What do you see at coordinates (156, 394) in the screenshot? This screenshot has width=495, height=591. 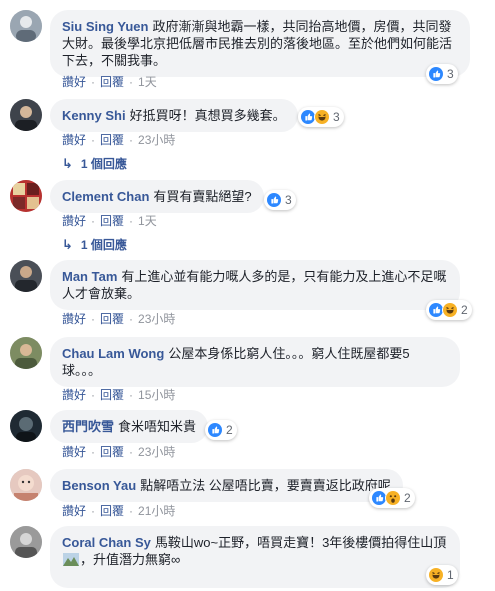 I see `timestamp: 15小時` at bounding box center [156, 394].